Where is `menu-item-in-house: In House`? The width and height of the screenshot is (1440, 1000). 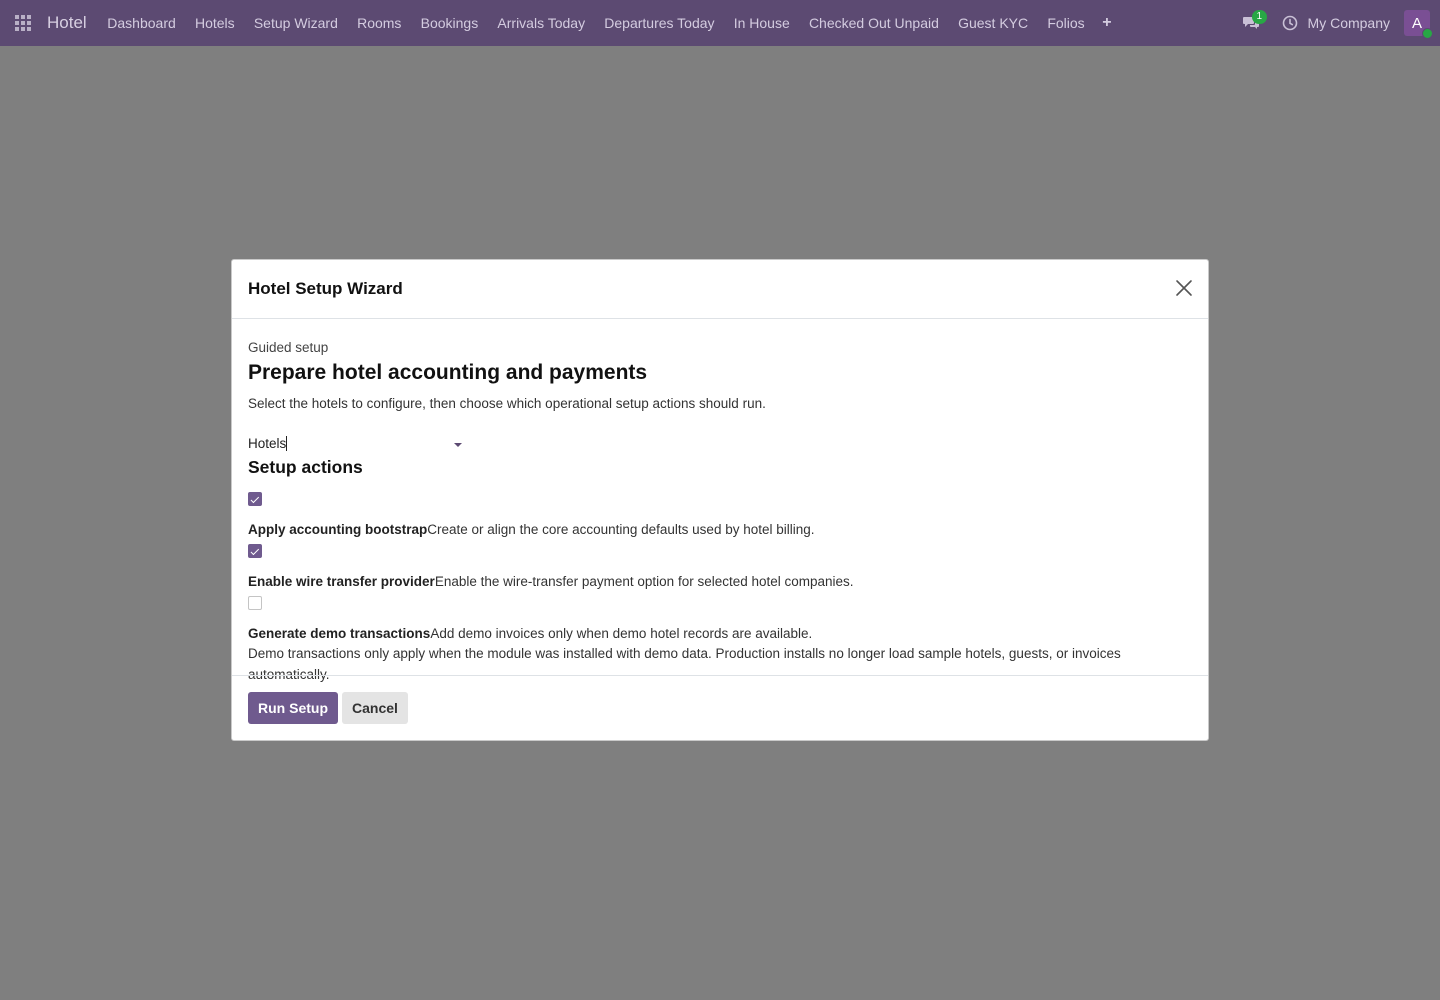 menu-item-in-house: In House is located at coordinates (761, 23).